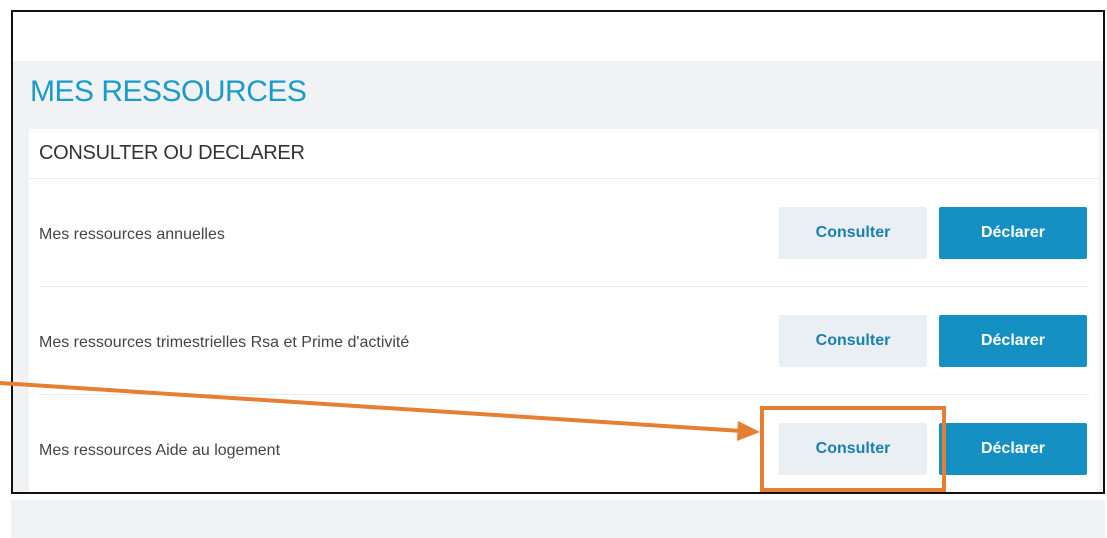  Describe the element at coordinates (564, 154) in the screenshot. I see `card-title: CONSULTER OU DECLARER` at that location.